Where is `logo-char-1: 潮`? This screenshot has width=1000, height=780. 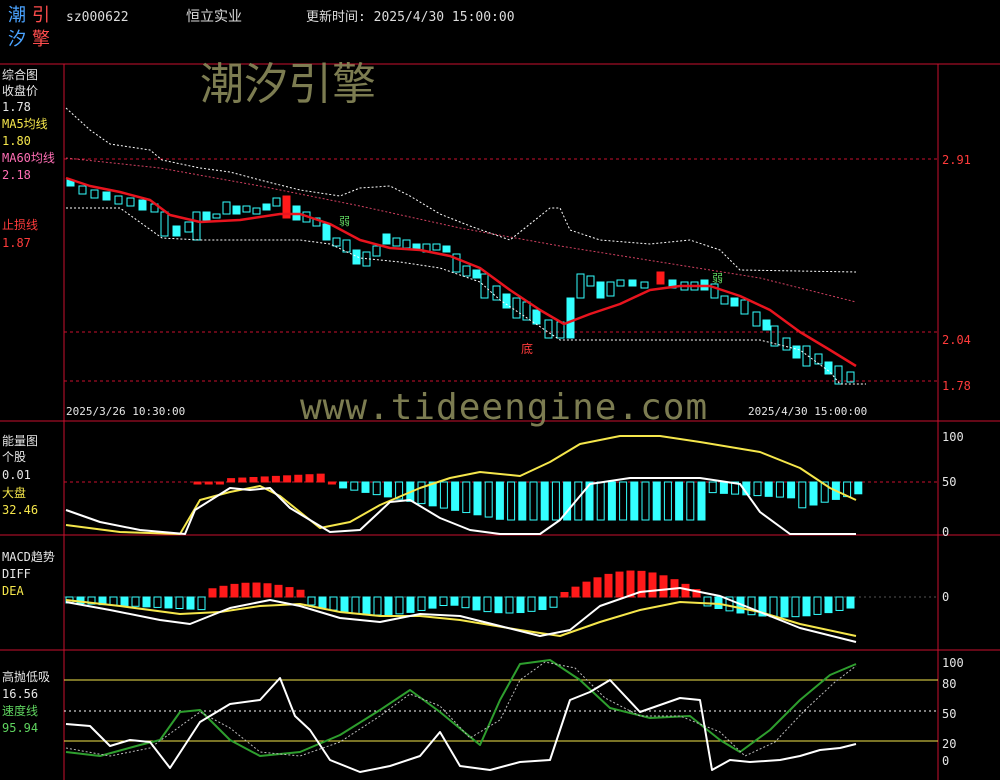 logo-char-1: 潮 is located at coordinates (17, 15).